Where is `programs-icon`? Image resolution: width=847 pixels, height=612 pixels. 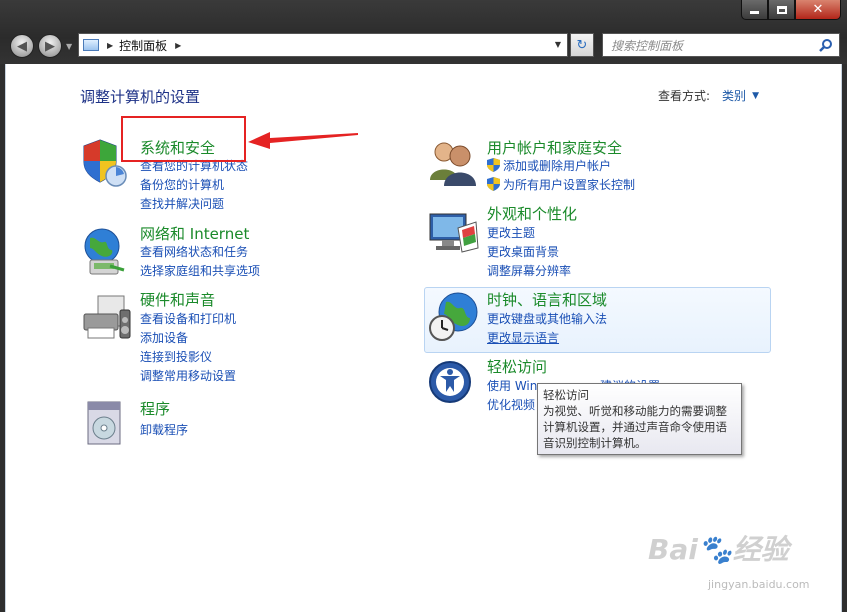 programs-icon is located at coordinates (106, 424).